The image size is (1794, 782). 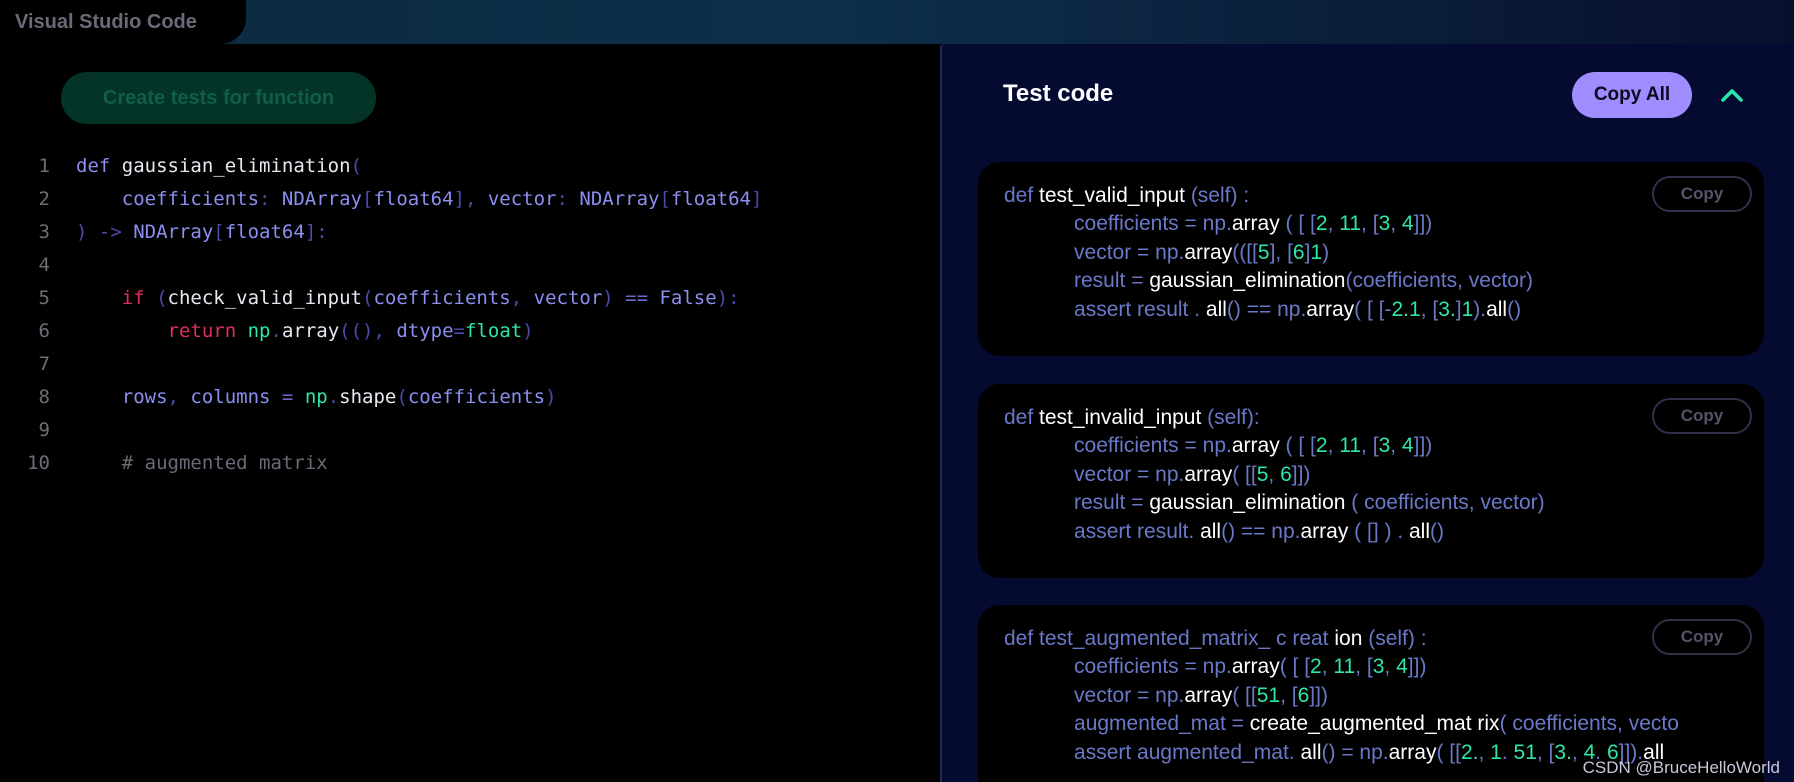 What do you see at coordinates (1681, 767) in the screenshot?
I see `watermark: CSDN @BruceHelloWorld` at bounding box center [1681, 767].